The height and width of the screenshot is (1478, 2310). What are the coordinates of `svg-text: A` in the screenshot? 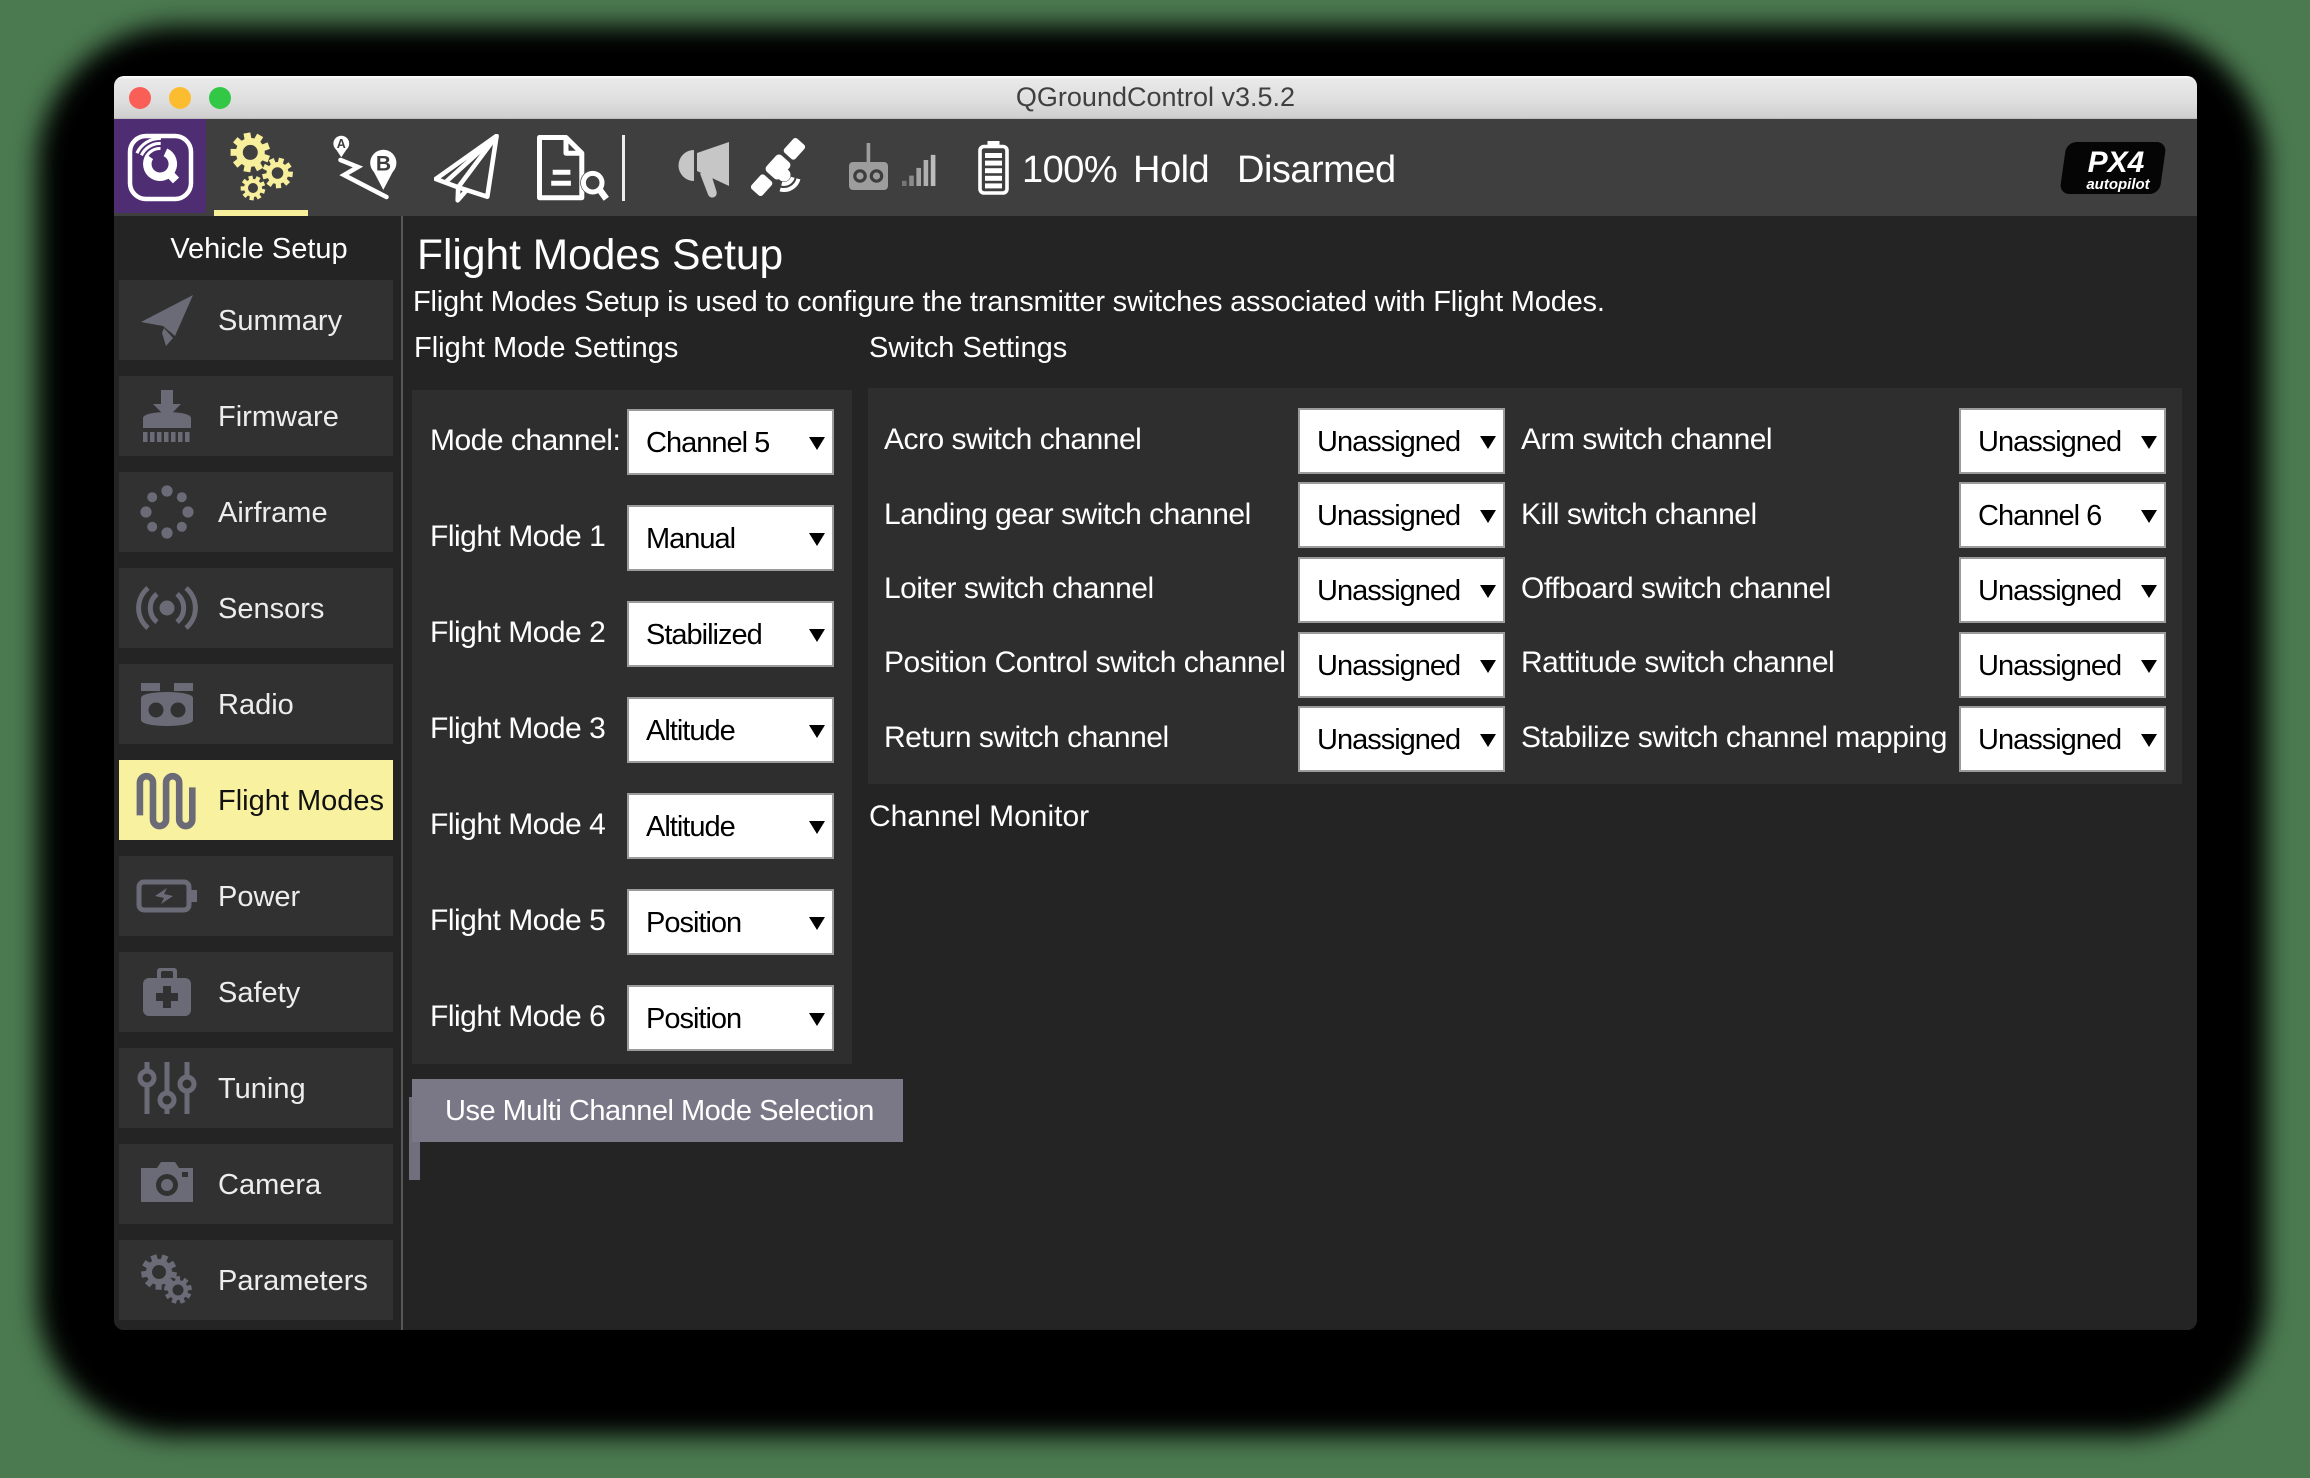 It's located at (341, 144).